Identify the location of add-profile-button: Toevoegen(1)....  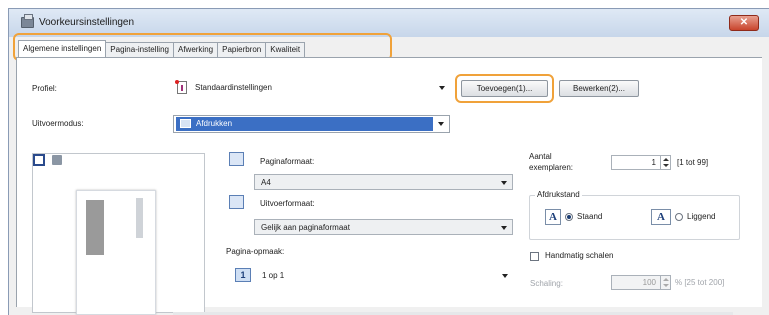
(504, 88).